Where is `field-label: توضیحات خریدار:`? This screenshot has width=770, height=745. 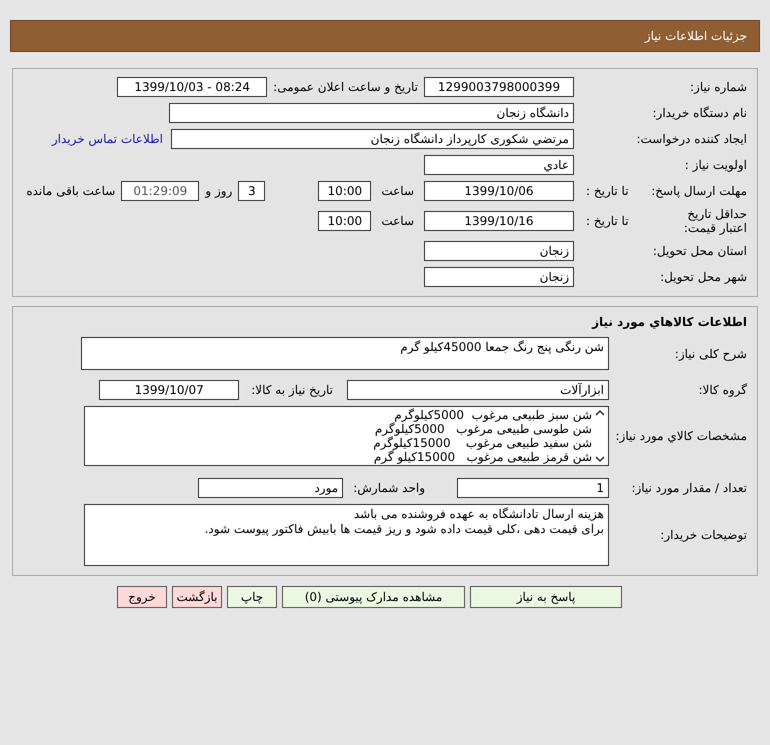
field-label: توضیحات خریدار: is located at coordinates (703, 535).